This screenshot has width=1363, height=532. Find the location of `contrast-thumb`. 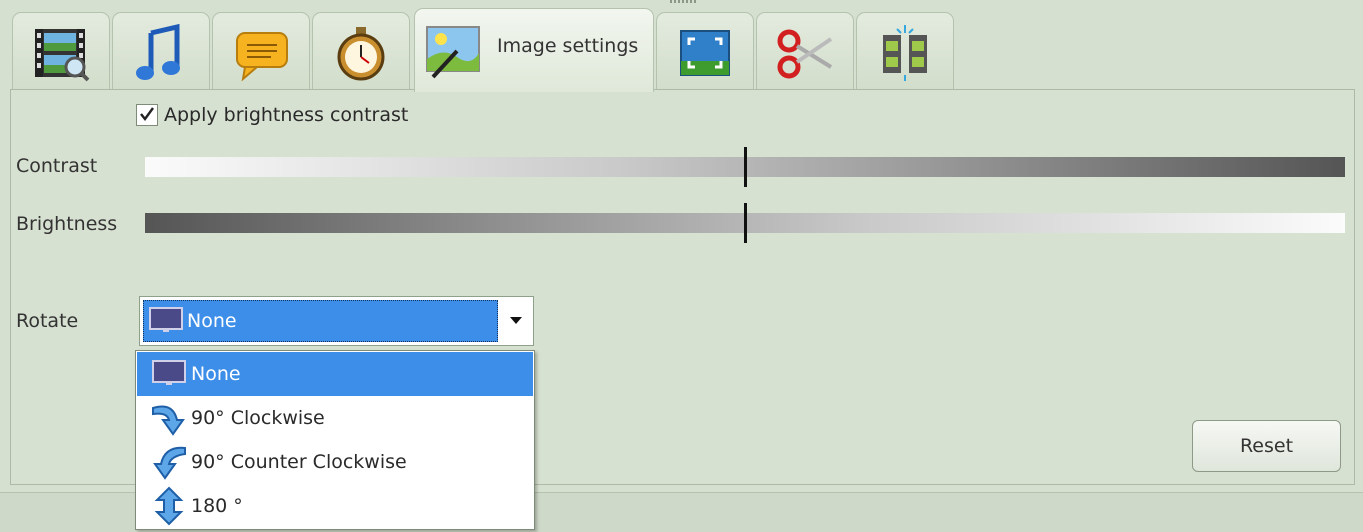

contrast-thumb is located at coordinates (745, 167).